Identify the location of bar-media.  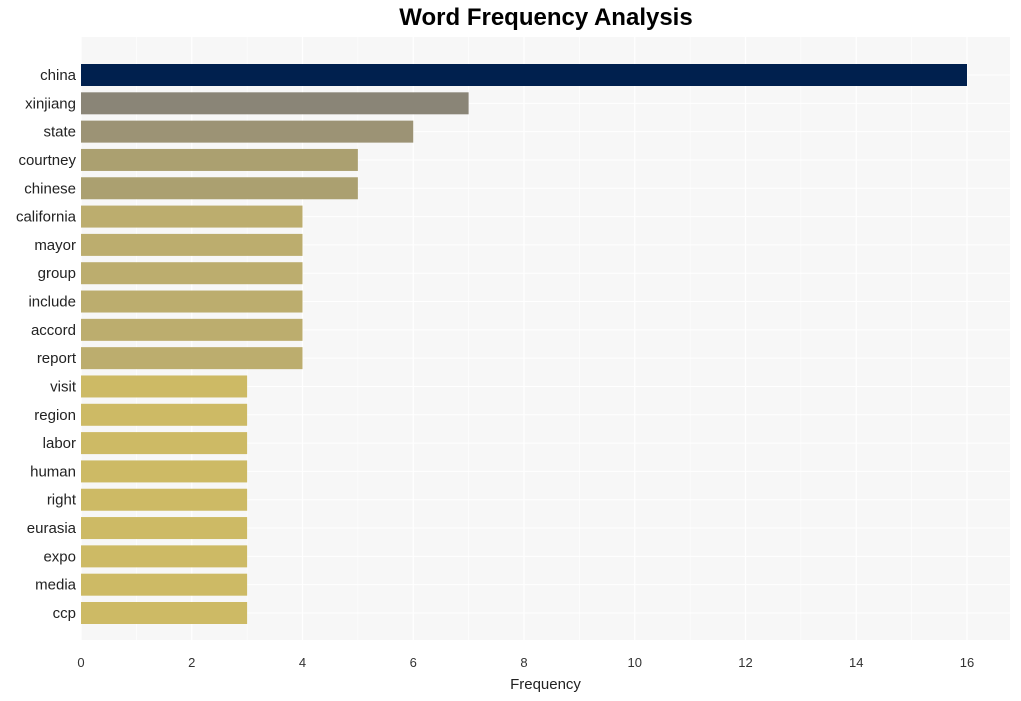
(164, 584).